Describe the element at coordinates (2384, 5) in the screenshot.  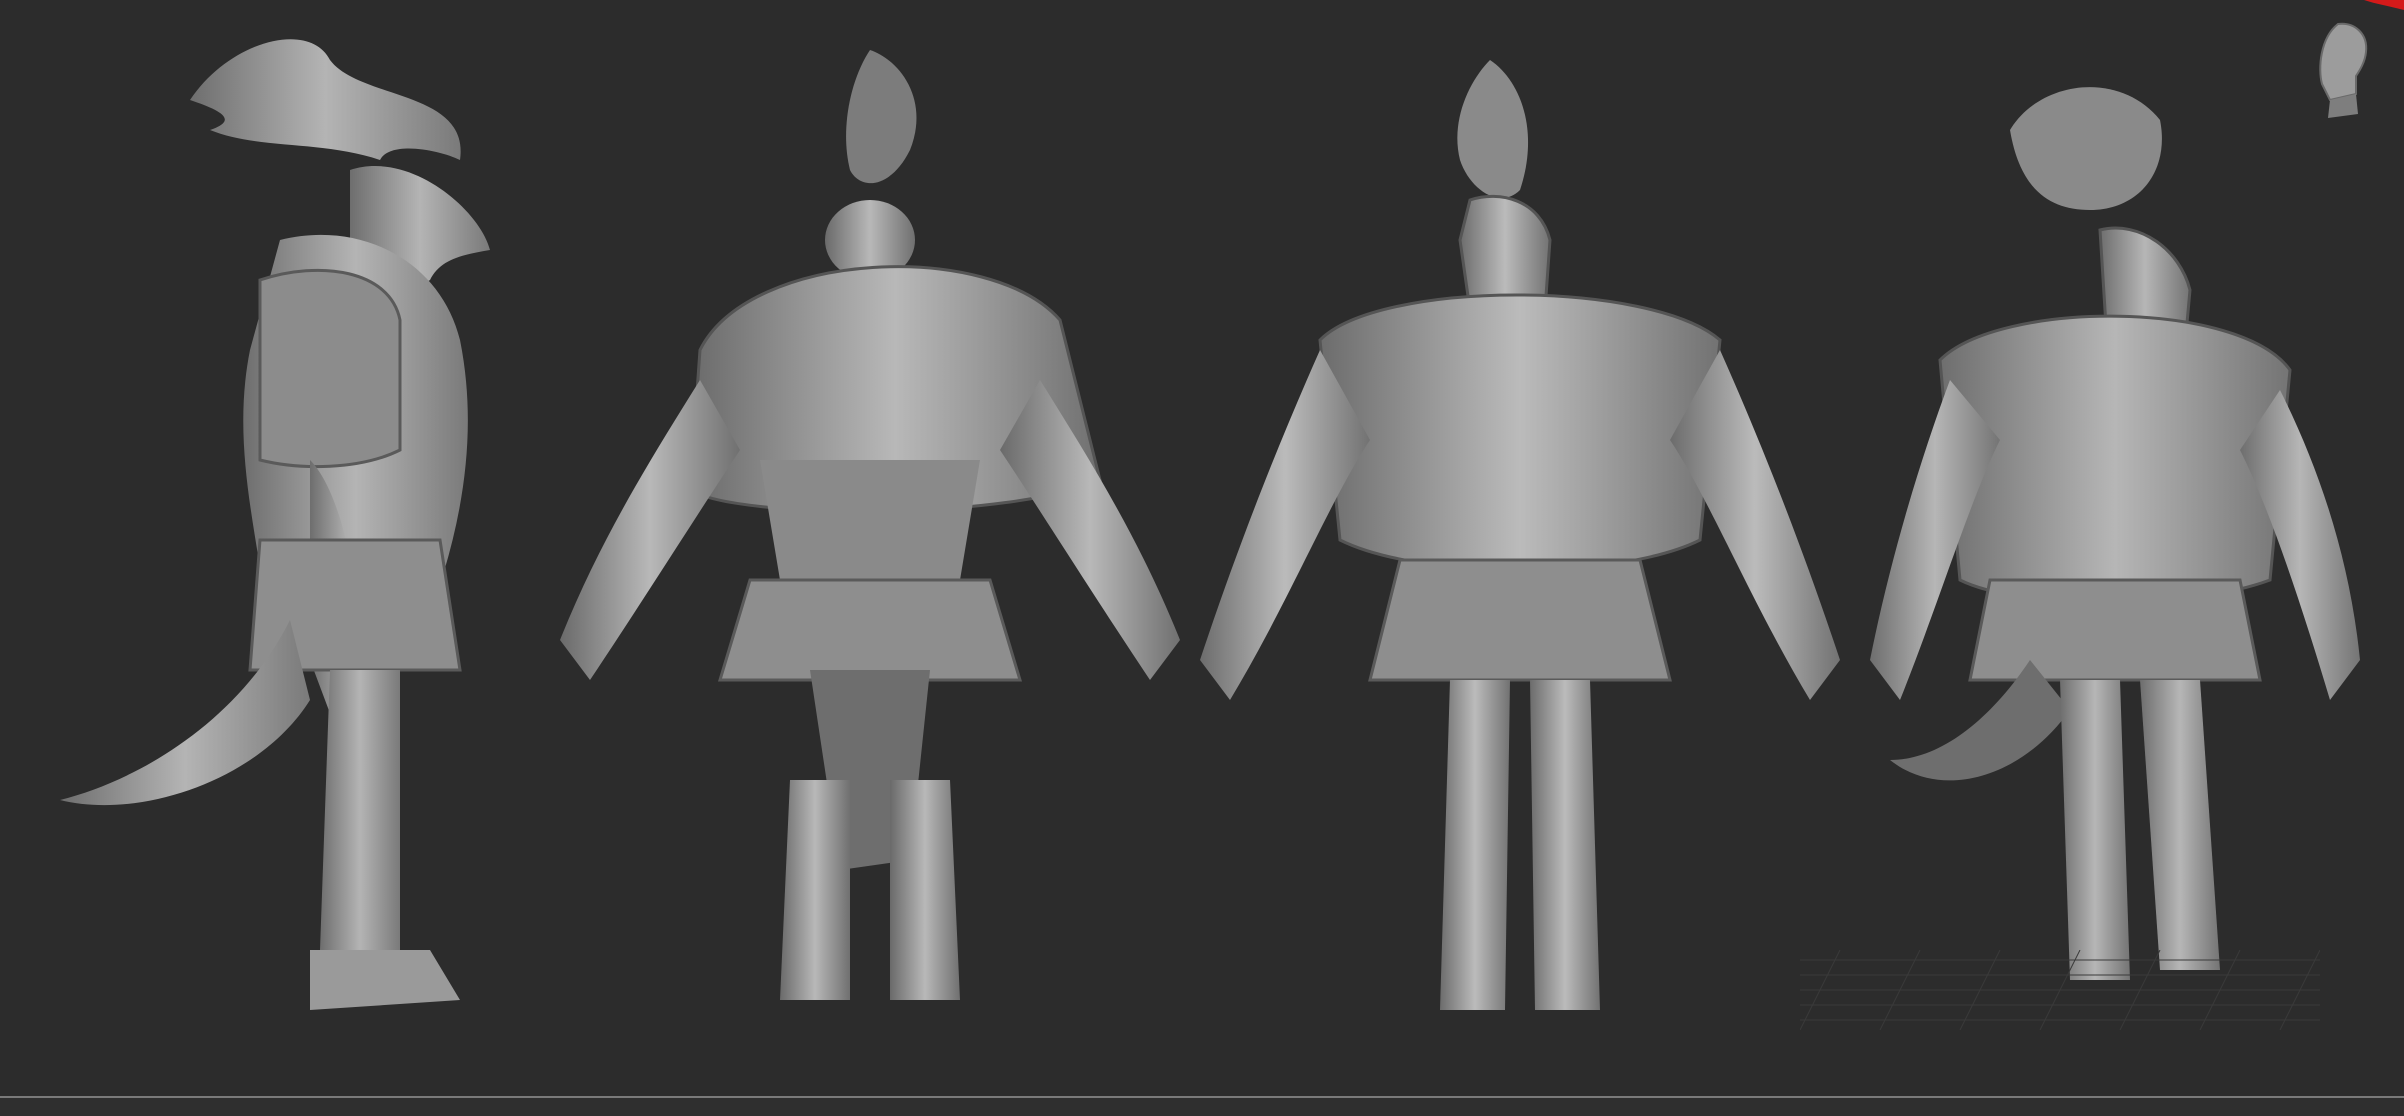
I see `corner-accent-mark` at that location.